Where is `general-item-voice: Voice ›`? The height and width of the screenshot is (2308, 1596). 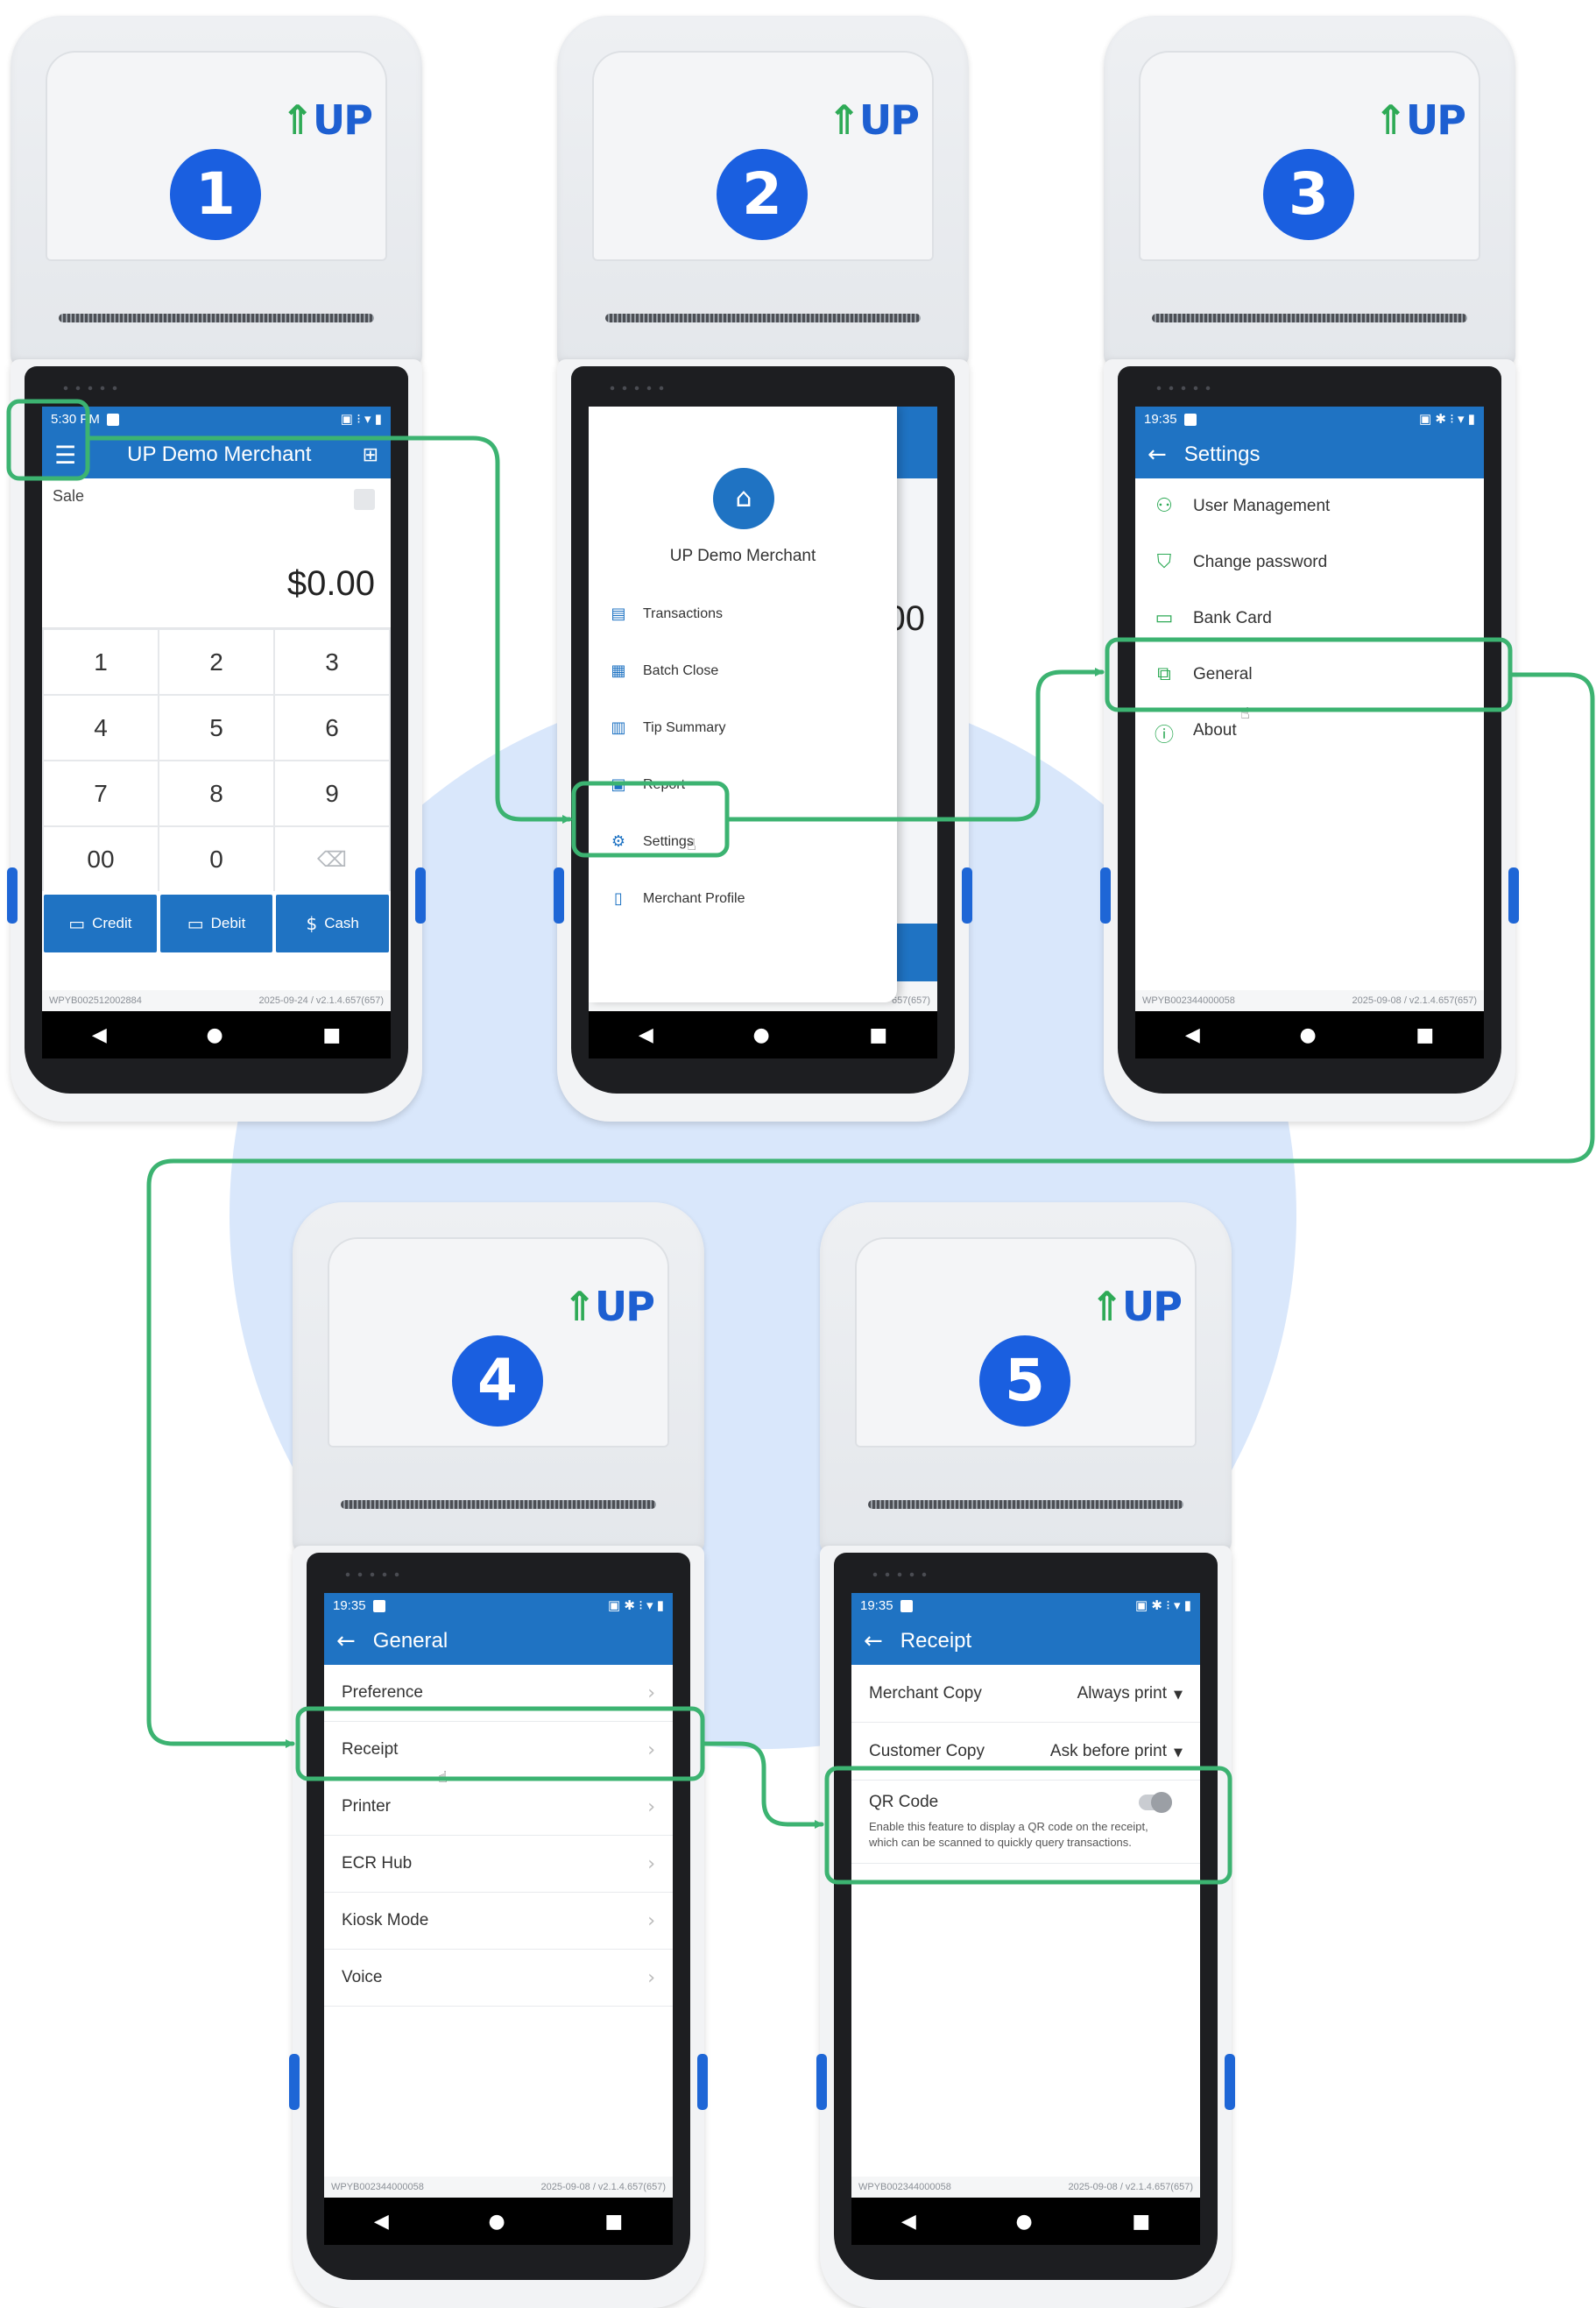
general-item-voice: Voice › is located at coordinates (498, 1978).